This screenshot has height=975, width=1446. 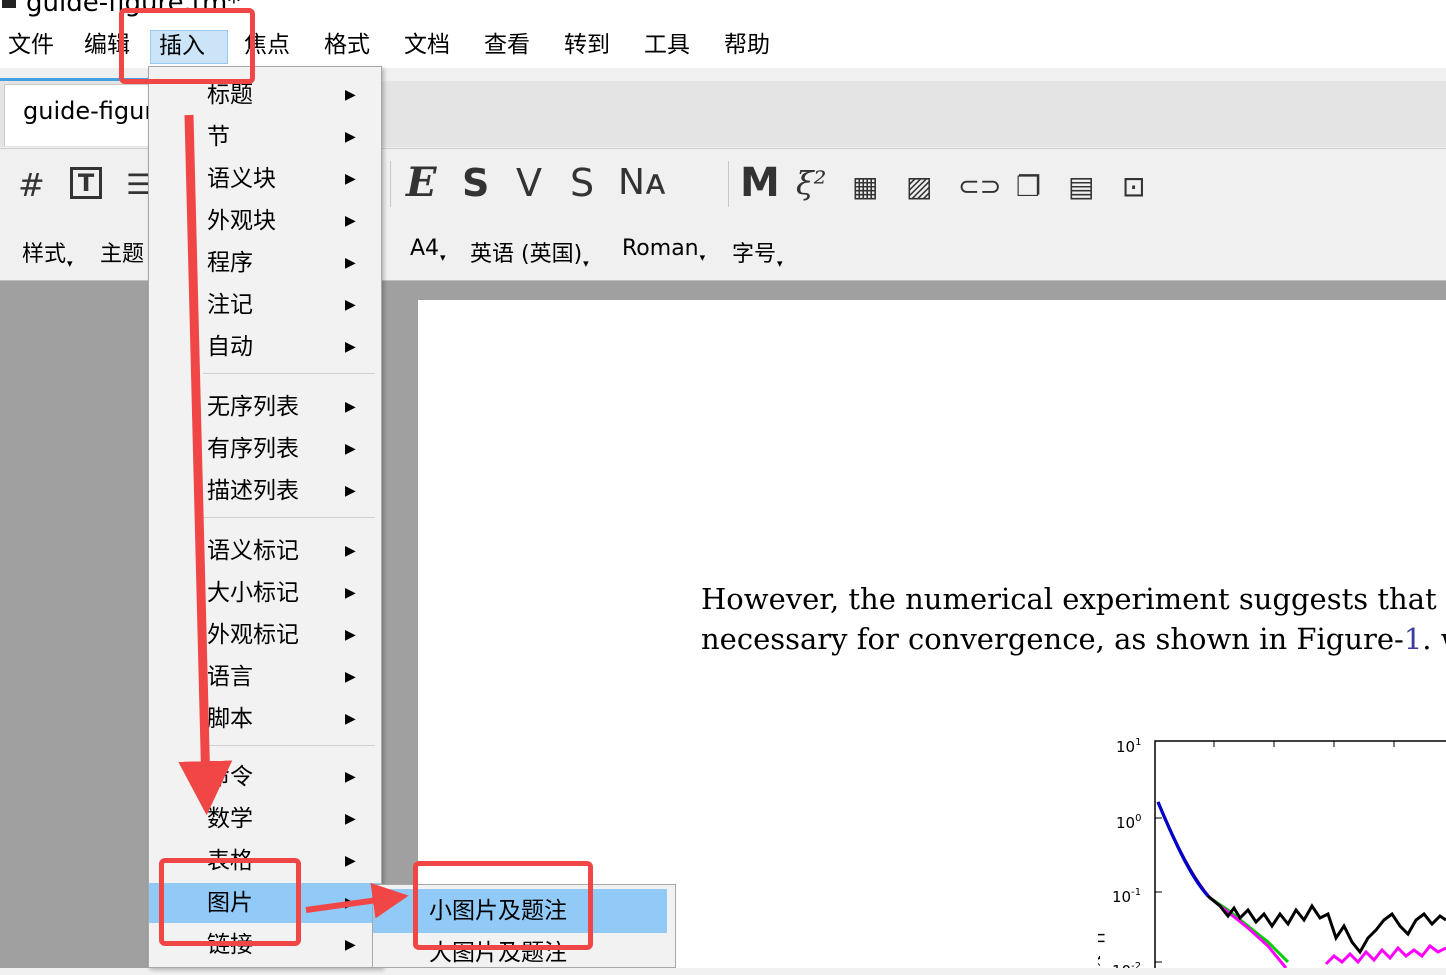 What do you see at coordinates (293, 516) in the screenshot?
I see `annotation-arrows` at bounding box center [293, 516].